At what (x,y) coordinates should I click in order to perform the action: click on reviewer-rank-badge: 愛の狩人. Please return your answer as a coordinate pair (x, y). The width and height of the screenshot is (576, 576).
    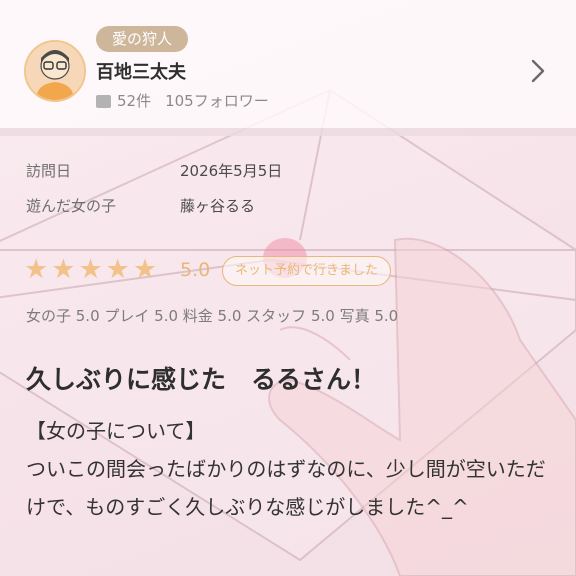
    Looking at the image, I should click on (142, 39).